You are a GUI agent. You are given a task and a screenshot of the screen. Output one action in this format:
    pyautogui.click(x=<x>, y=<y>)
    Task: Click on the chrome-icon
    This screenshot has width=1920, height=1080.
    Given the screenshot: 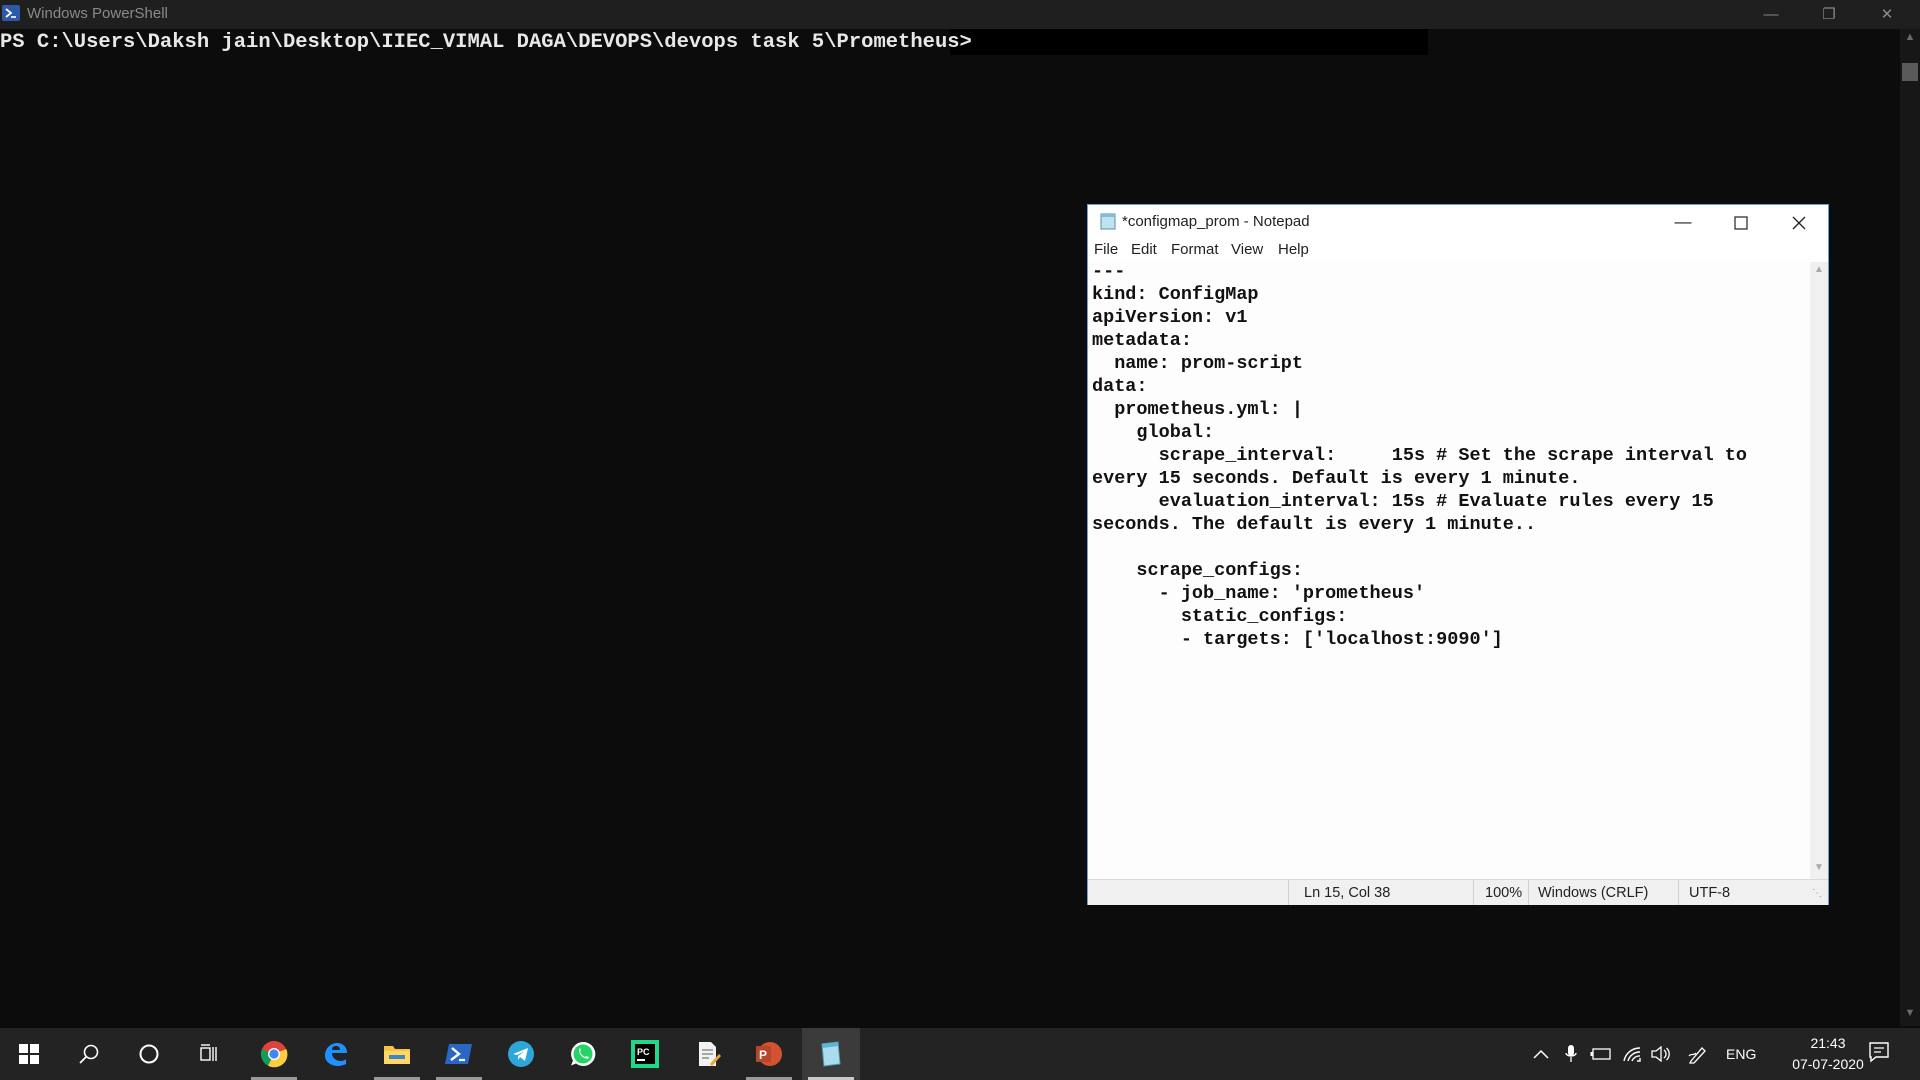 What is the action you would take?
    pyautogui.click(x=274, y=1054)
    